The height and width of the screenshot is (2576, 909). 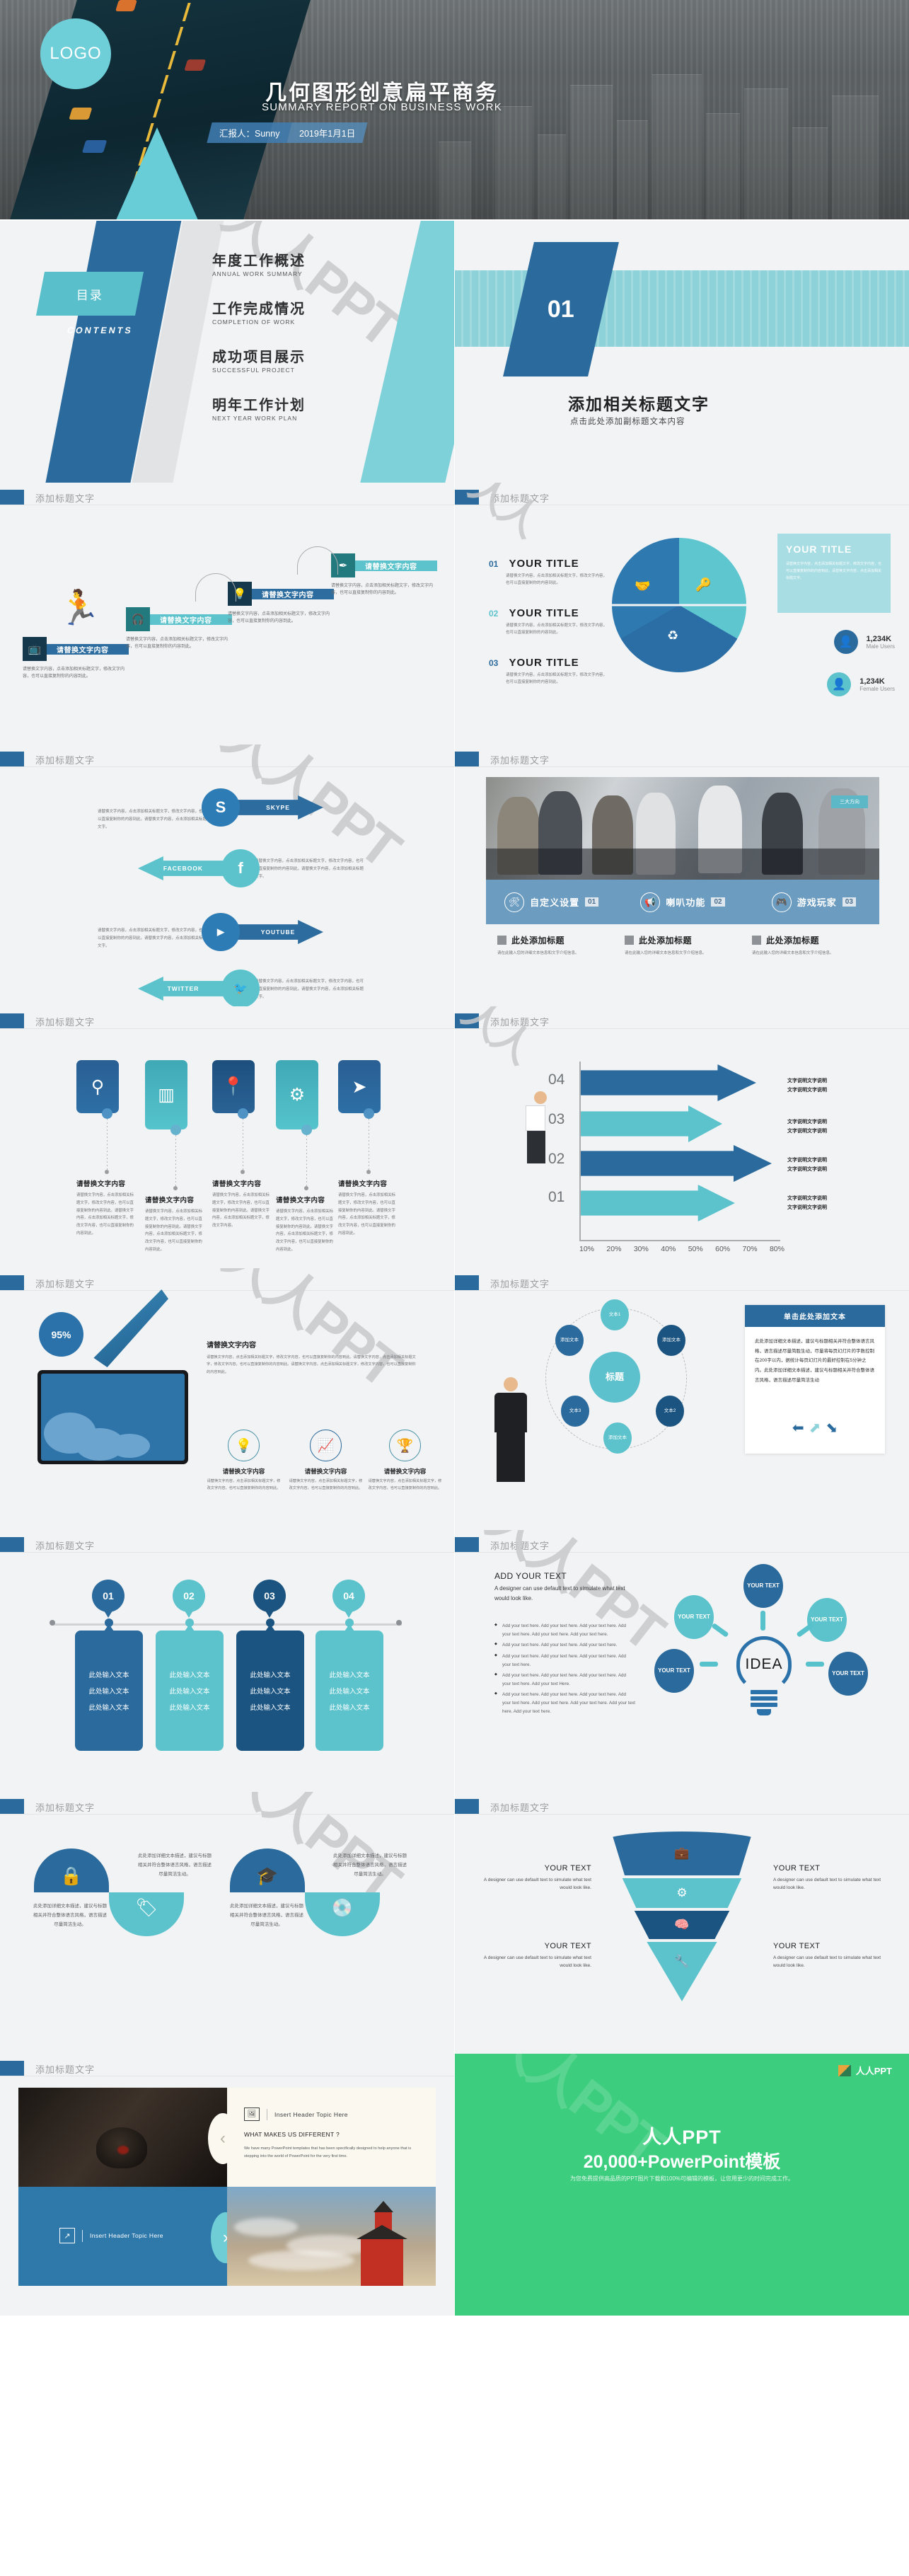 What do you see at coordinates (405, 1471) in the screenshot?
I see `feature-title: 请替换文字内容` at bounding box center [405, 1471].